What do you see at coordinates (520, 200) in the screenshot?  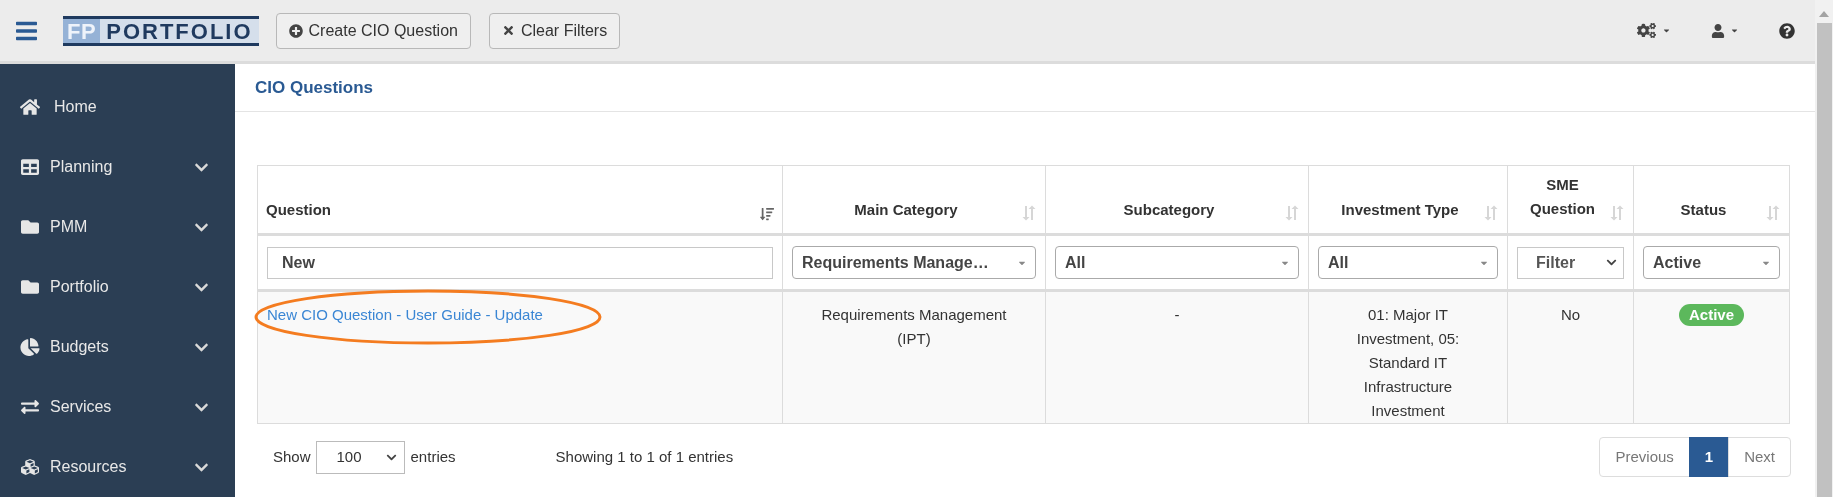 I see `column-header: Question` at bounding box center [520, 200].